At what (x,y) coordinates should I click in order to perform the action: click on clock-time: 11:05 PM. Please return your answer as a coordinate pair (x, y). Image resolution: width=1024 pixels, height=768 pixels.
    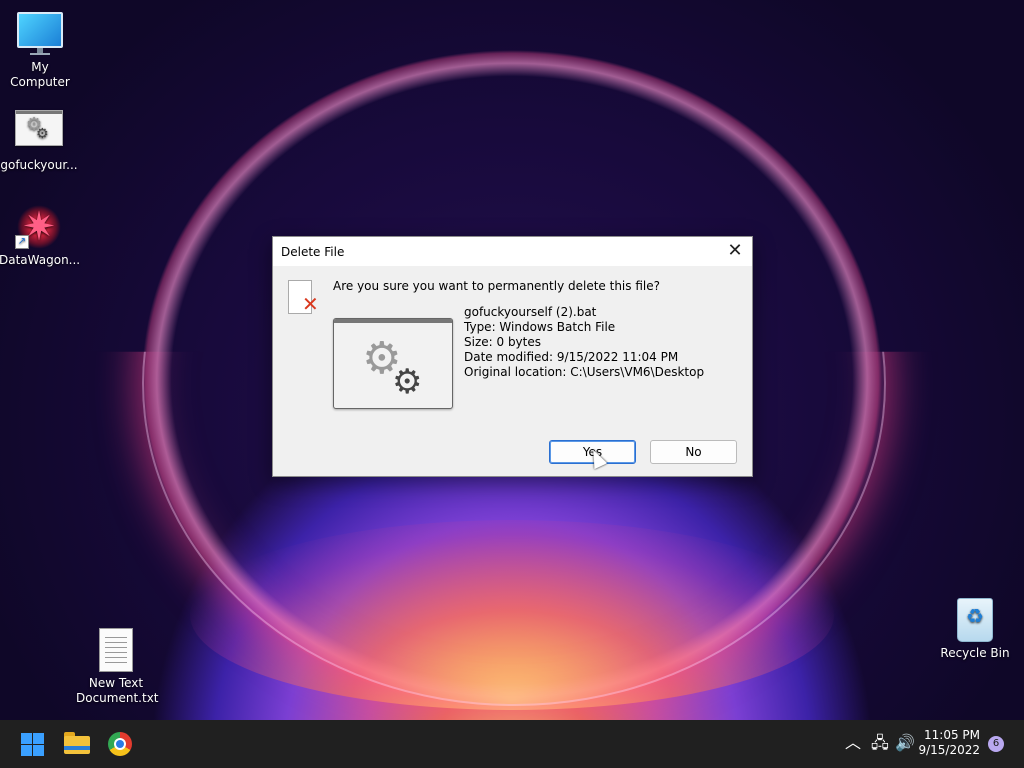
    Looking at the image, I should click on (952, 735).